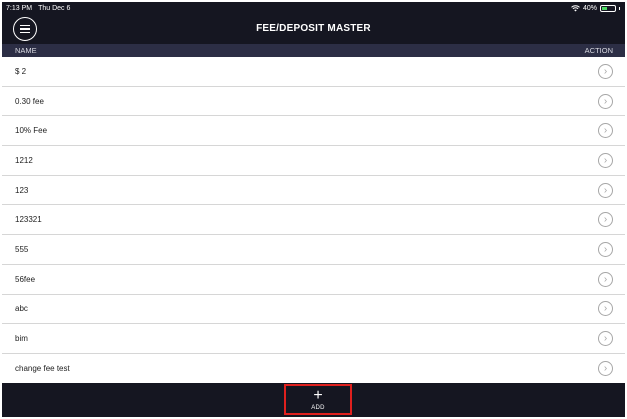  Describe the element at coordinates (313, 50) in the screenshot. I see `list-column-header: NAME ACTION` at that location.